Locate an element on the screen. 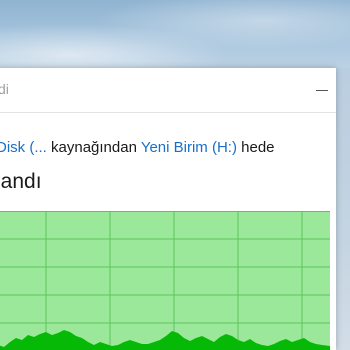 The width and height of the screenshot is (350, 350). destination-link: Yeni Birim (H:) is located at coordinates (189, 147).